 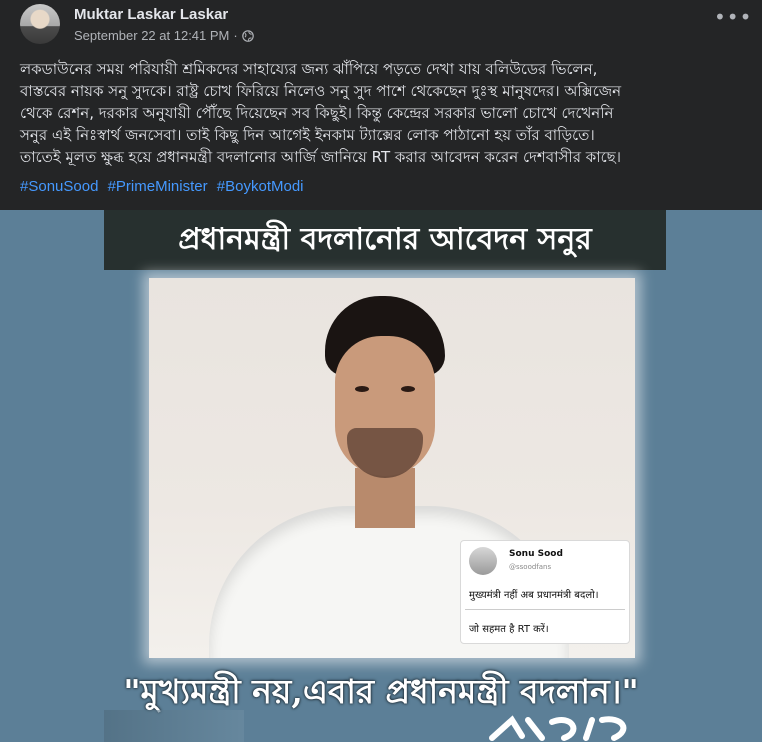 I want to click on hashtag-list: #SonuSood #PrimeMinister #BoykotModi, so click(x=164, y=187).